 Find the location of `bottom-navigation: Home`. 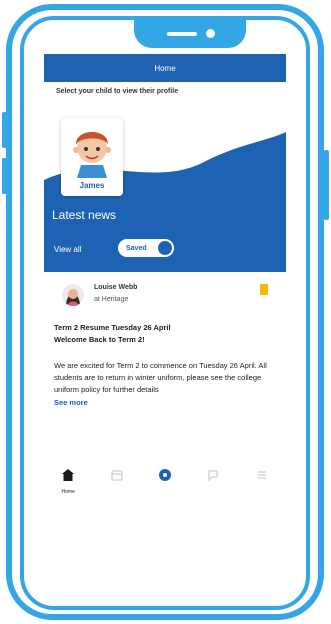

bottom-navigation: Home is located at coordinates (165, 483).